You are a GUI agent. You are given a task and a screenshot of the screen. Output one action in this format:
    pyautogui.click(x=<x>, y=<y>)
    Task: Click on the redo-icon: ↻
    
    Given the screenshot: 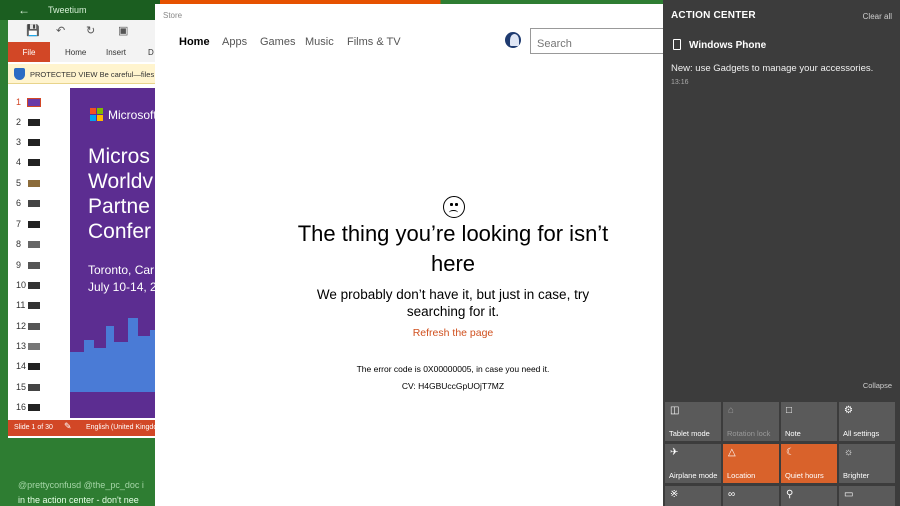 What is the action you would take?
    pyautogui.click(x=90, y=30)
    